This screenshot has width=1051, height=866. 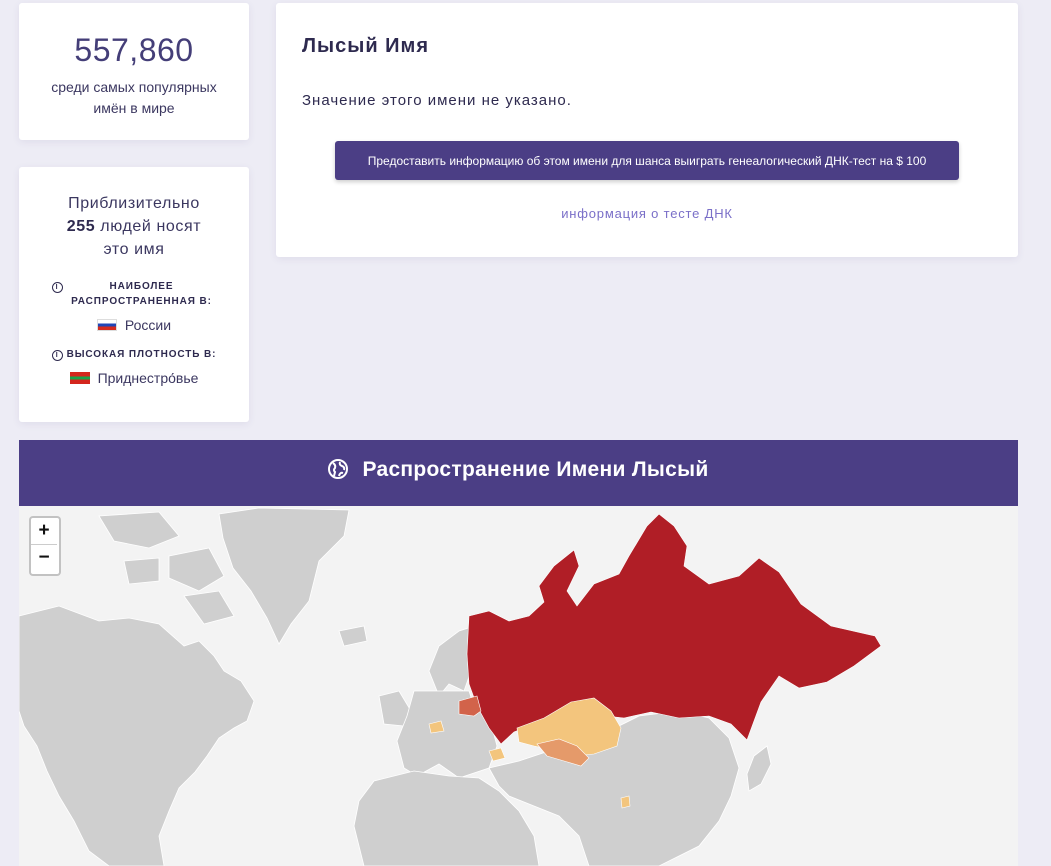 I want to click on zoom-out-button: −, so click(x=44, y=558).